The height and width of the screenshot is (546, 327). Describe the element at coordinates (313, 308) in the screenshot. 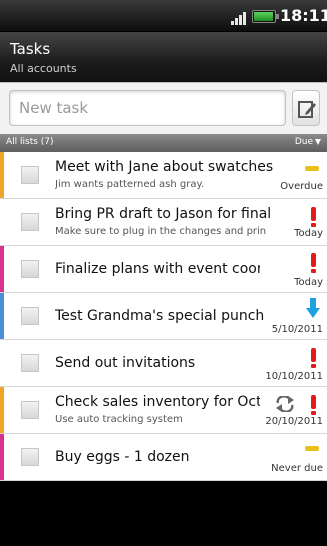

I see `priority-low-icon` at that location.